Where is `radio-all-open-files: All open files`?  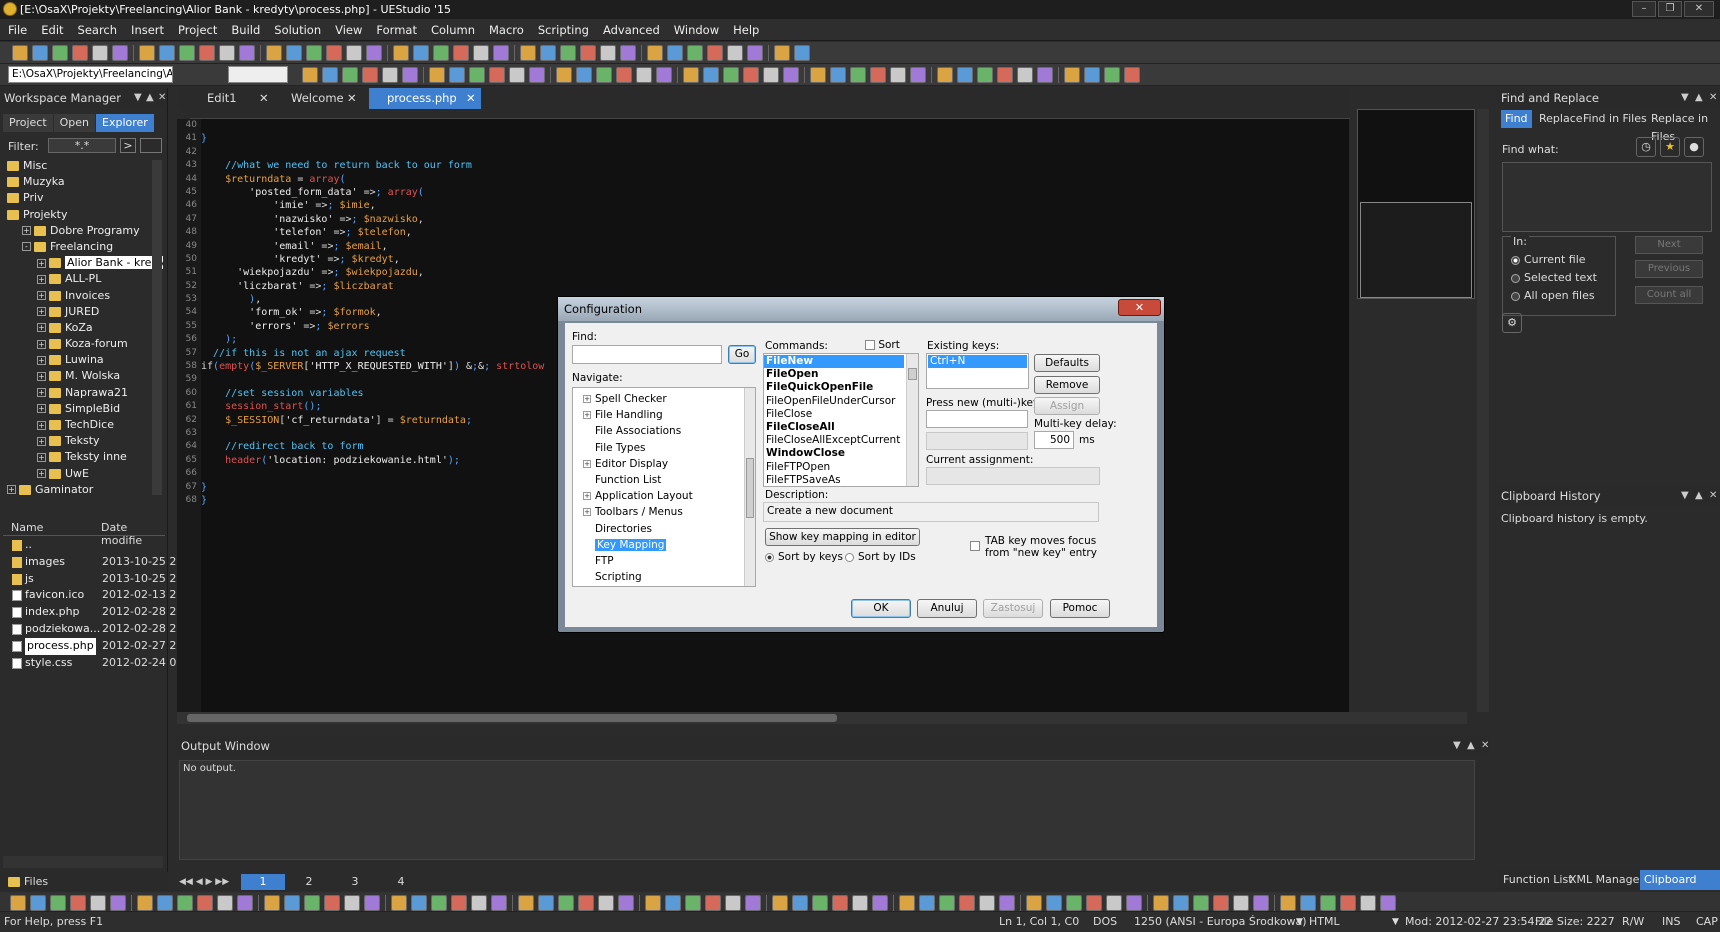
radio-all-open-files: All open files is located at coordinates (1553, 295).